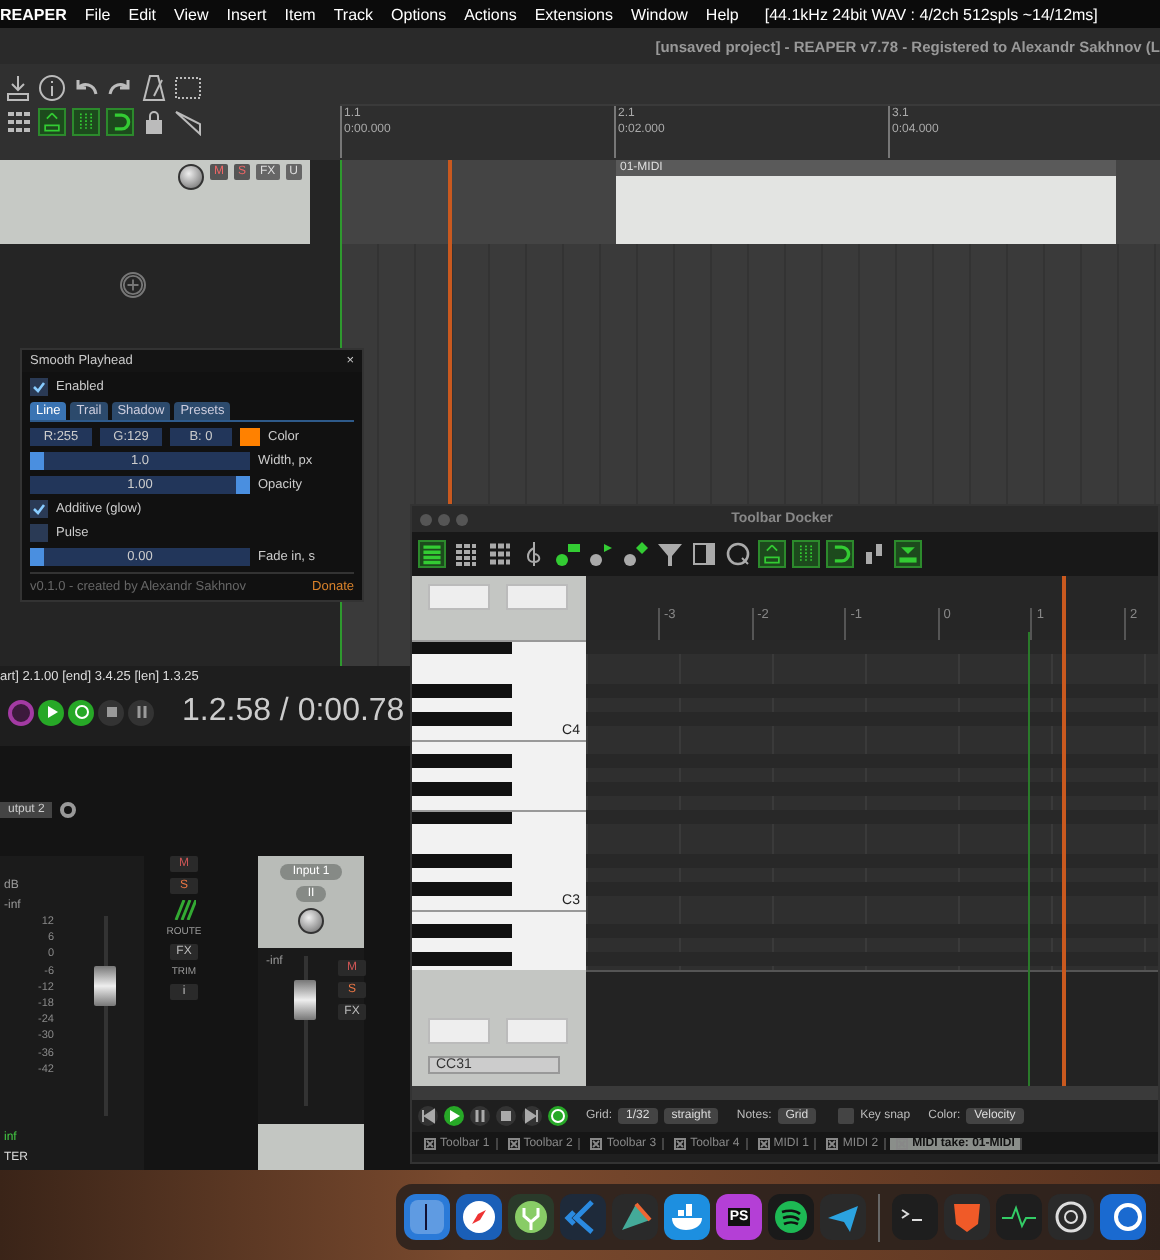 This screenshot has height=1260, width=1160. I want to click on end-button, so click(532, 1116).